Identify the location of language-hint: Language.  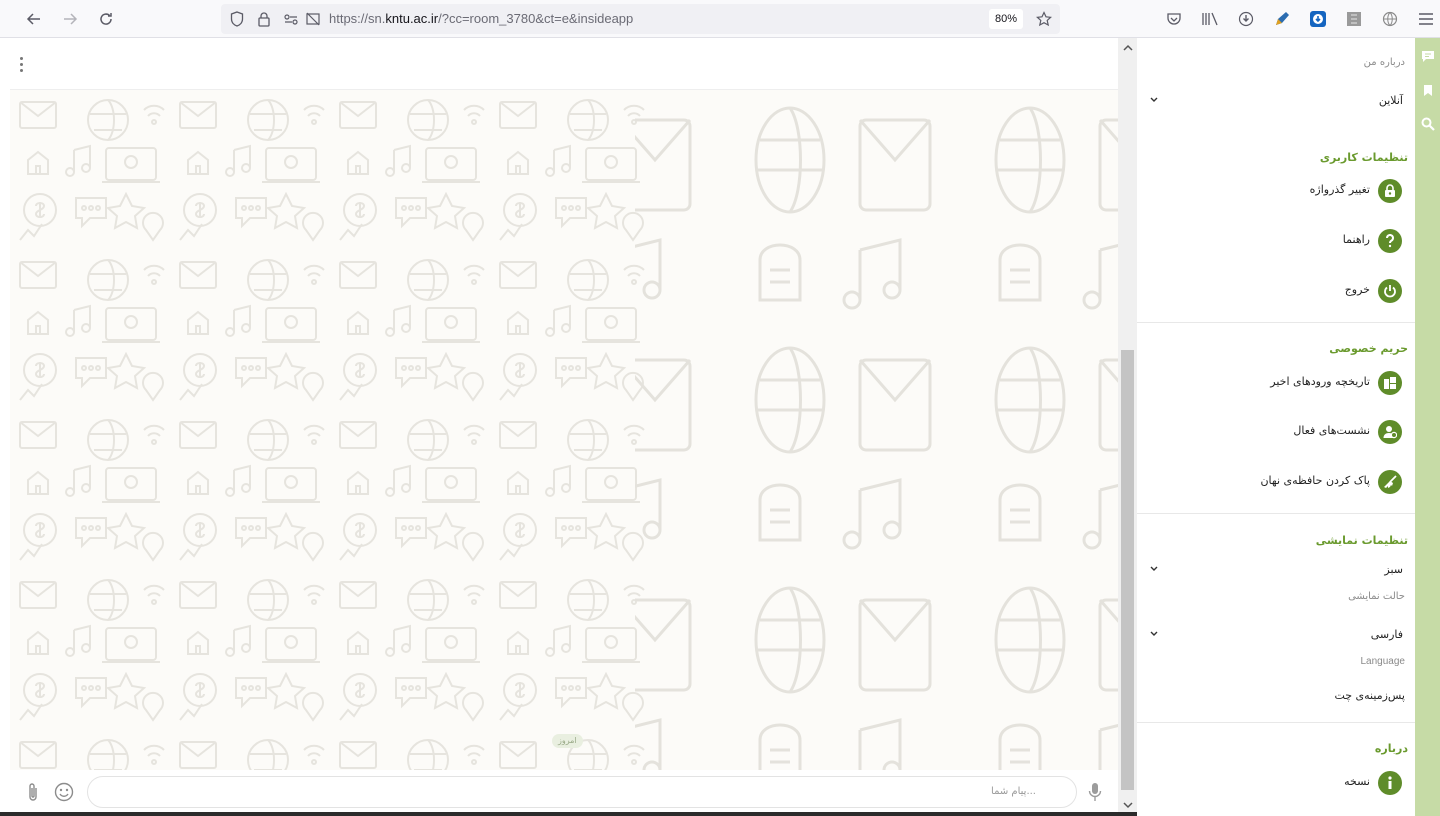
(1383, 661).